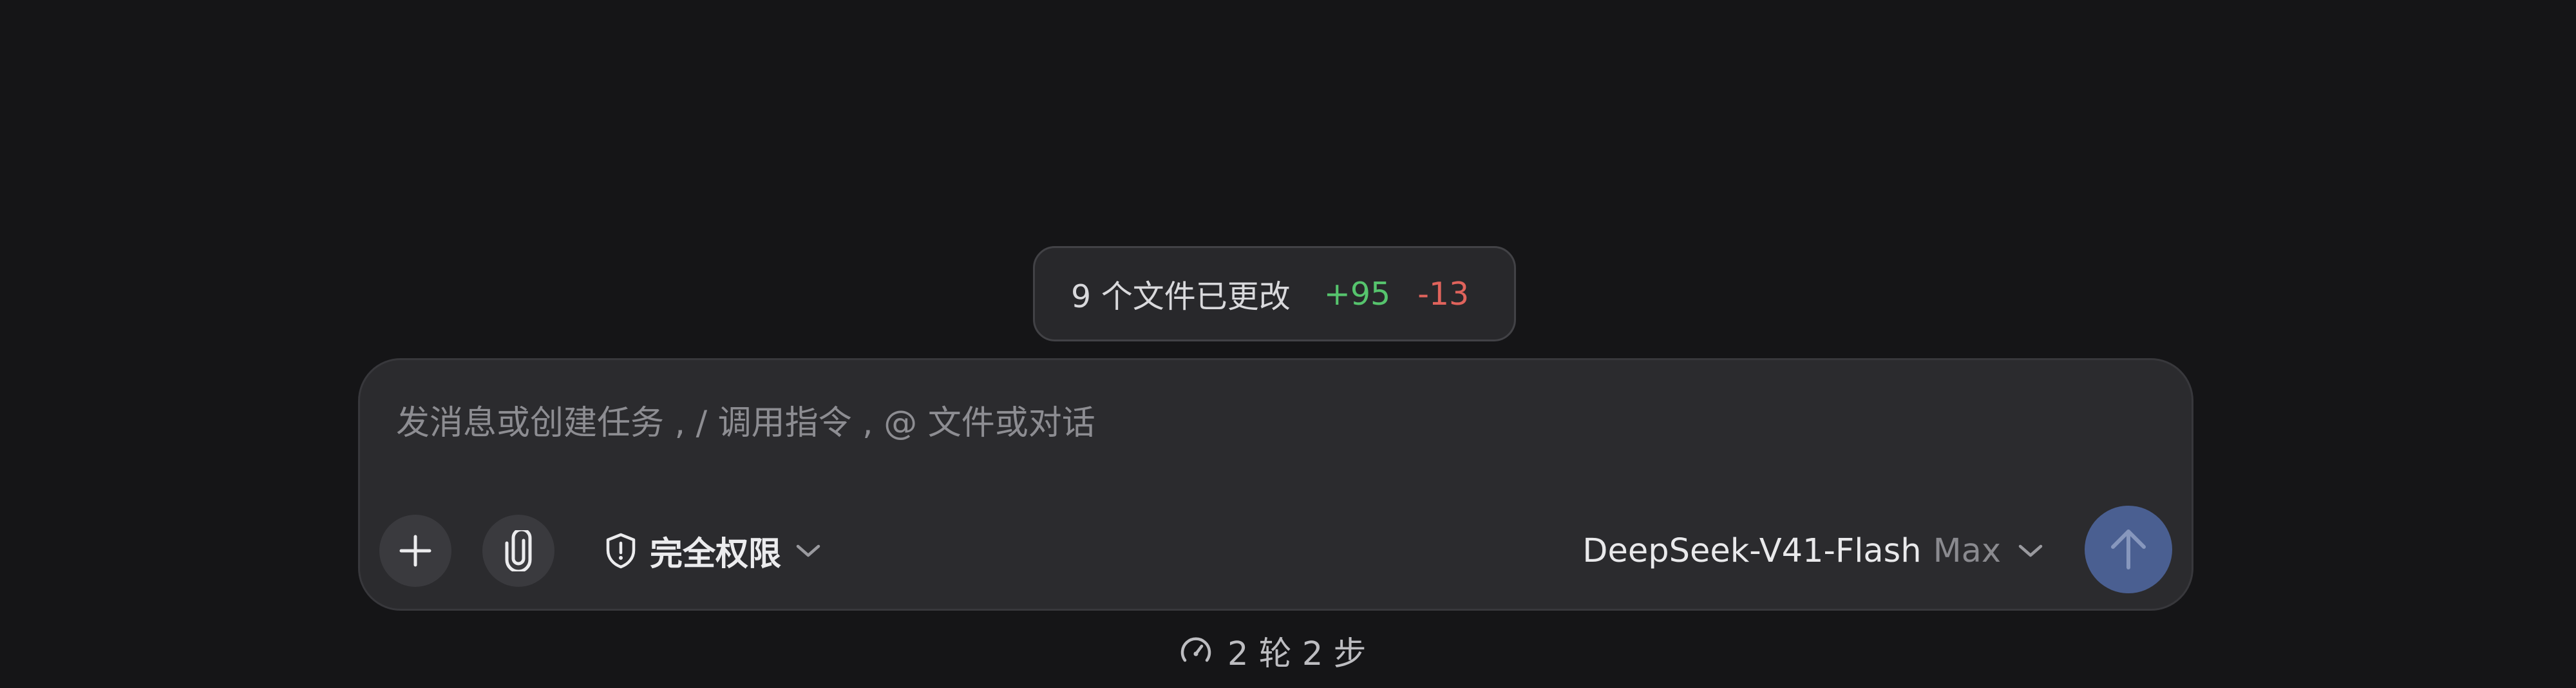  I want to click on deletions-count: -13, so click(1444, 293).